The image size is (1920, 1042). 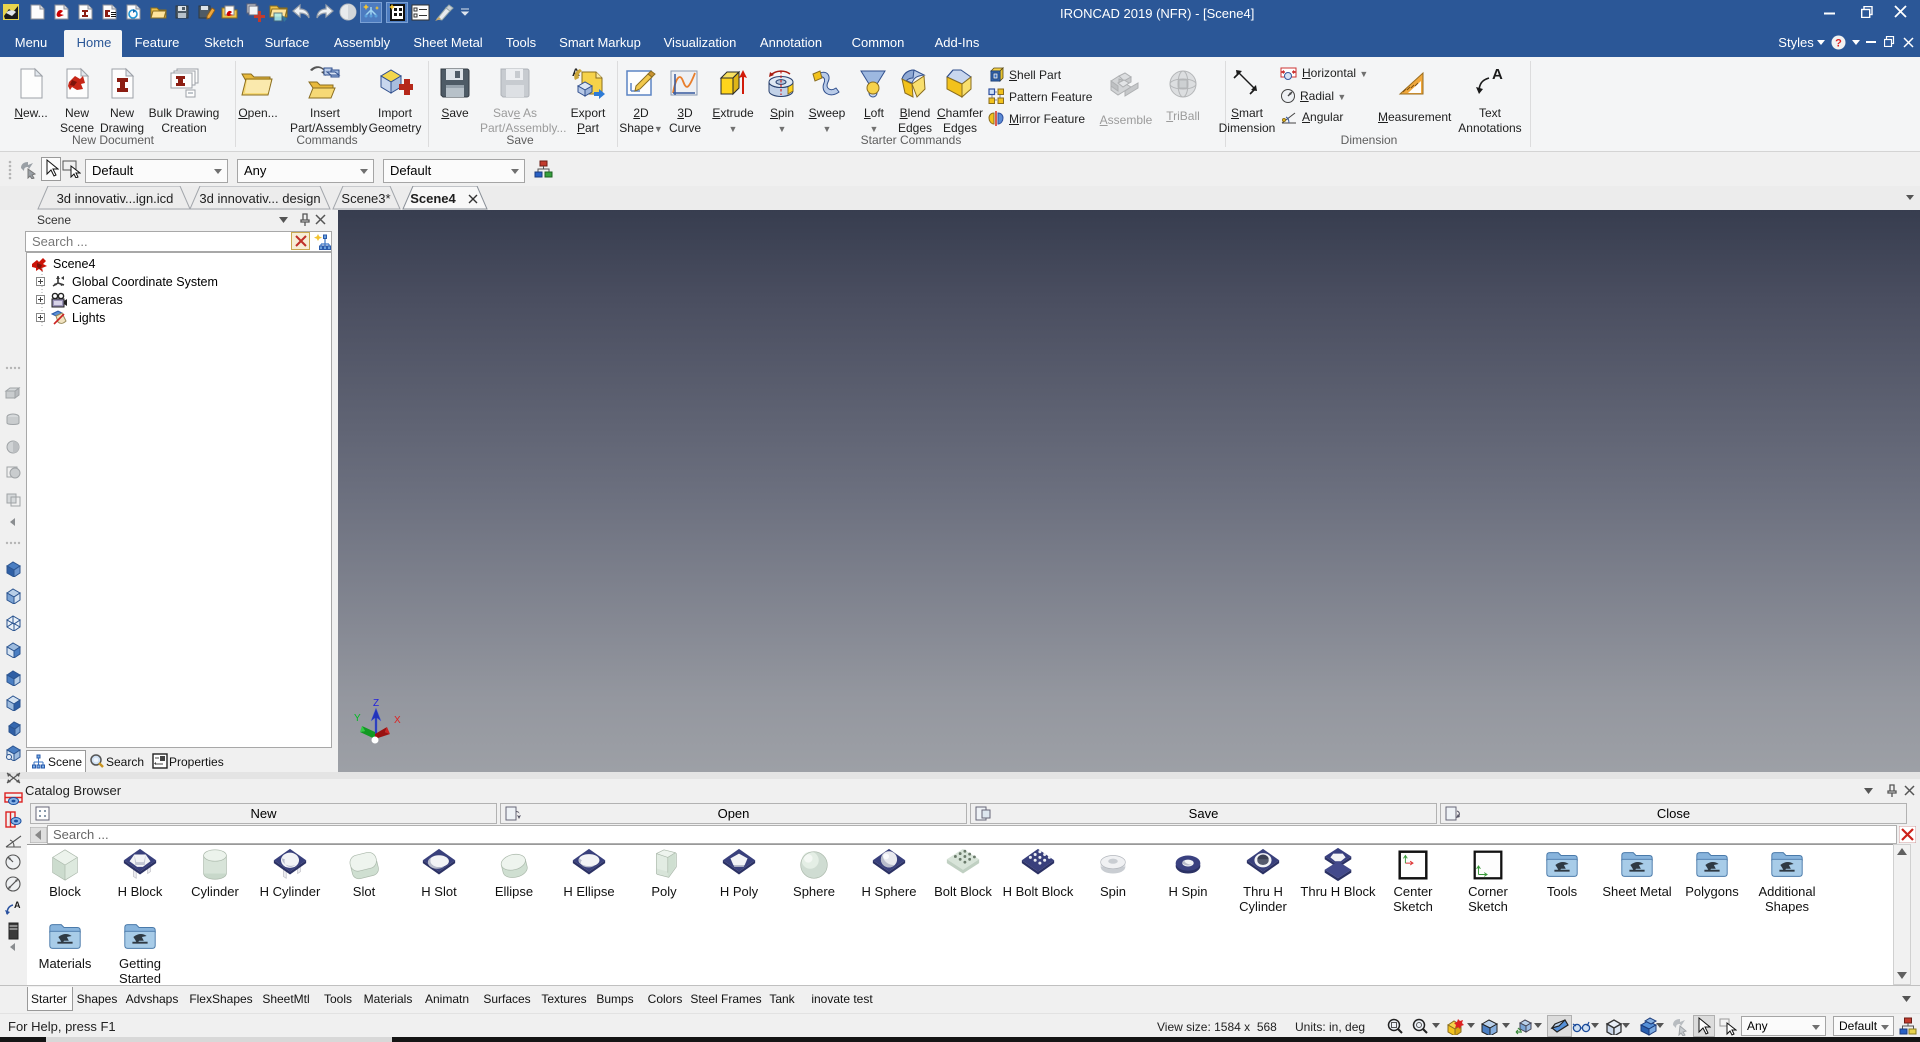 What do you see at coordinates (376, 703) in the screenshot?
I see `svg-text: Z` at bounding box center [376, 703].